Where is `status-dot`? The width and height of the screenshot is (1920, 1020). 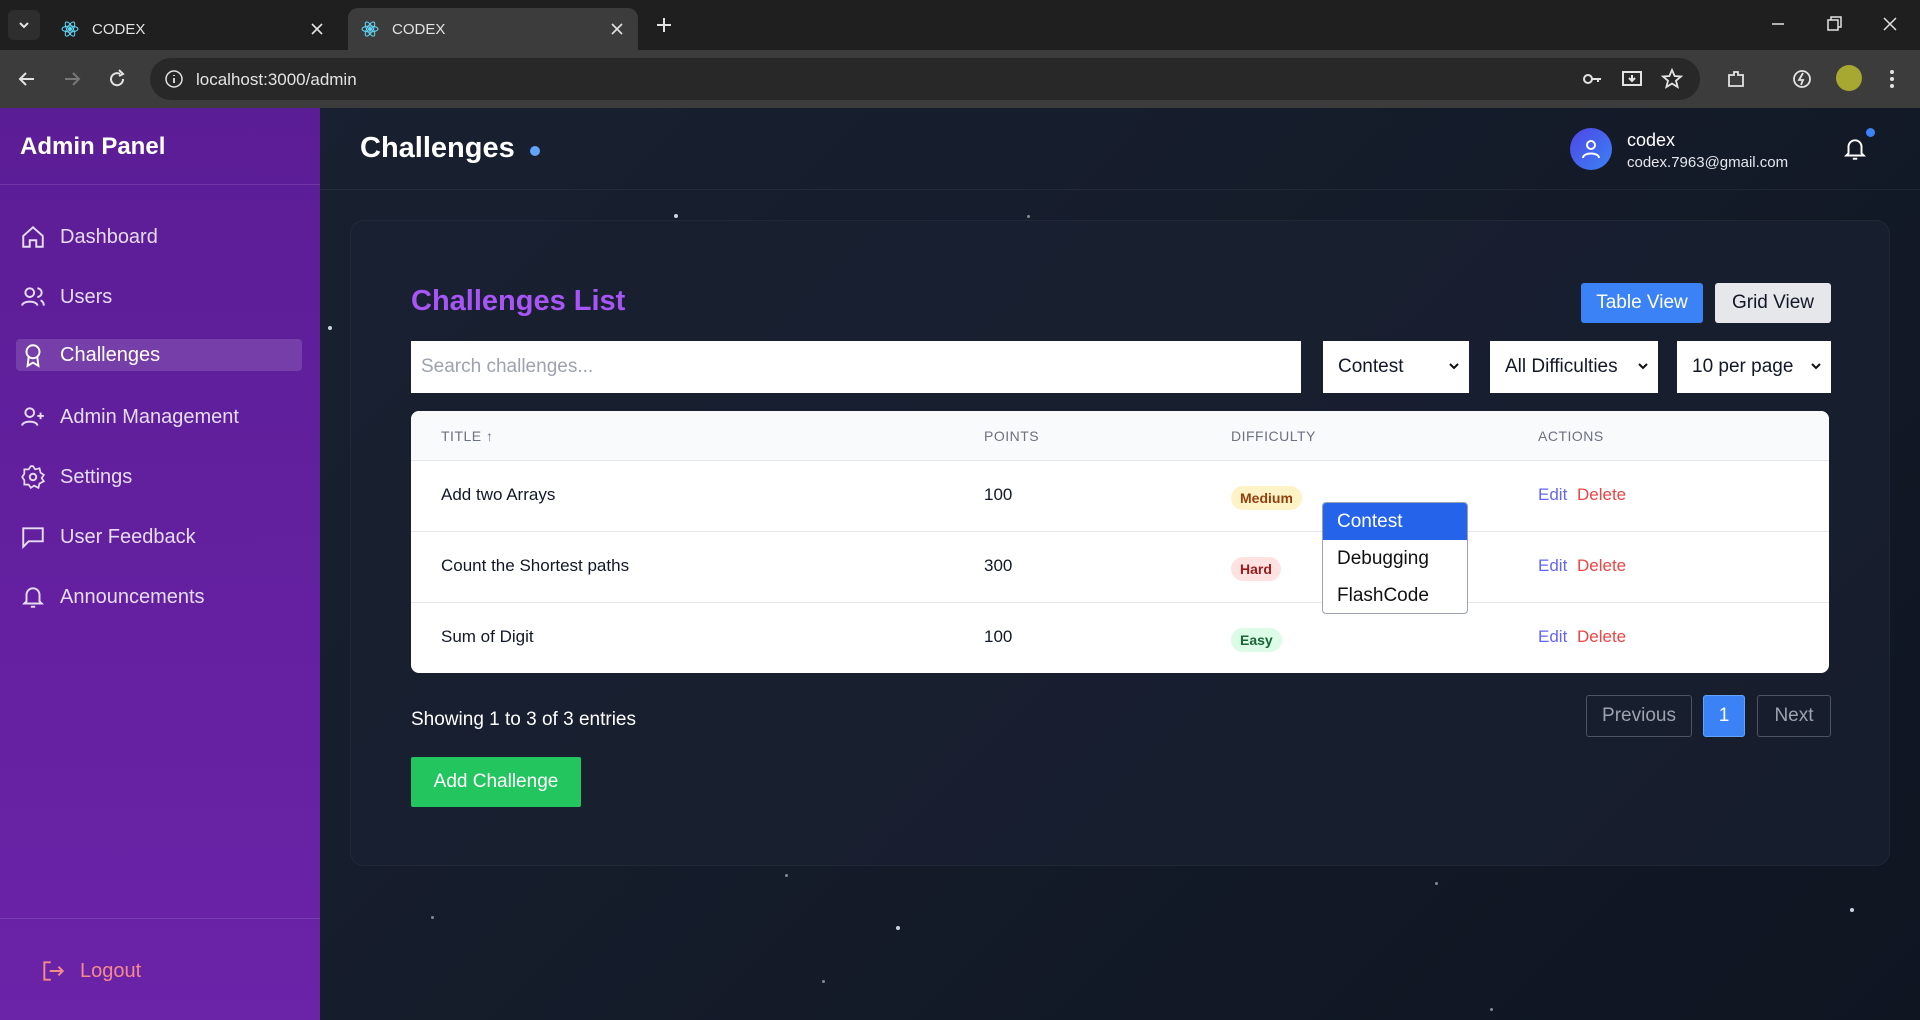
status-dot is located at coordinates (535, 151).